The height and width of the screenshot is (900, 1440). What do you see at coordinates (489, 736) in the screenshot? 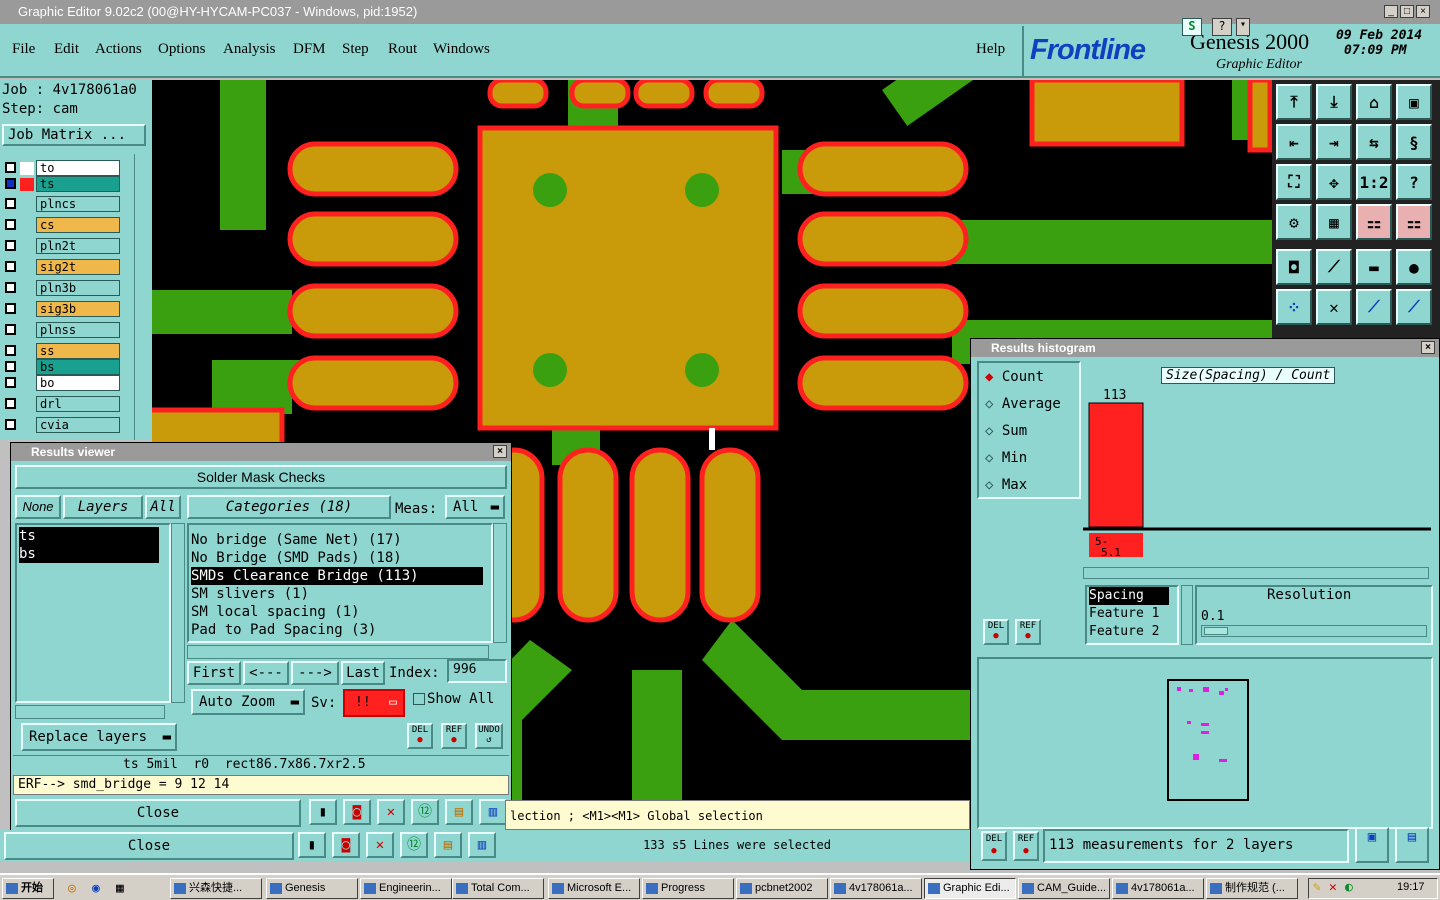
I see `undo-button: UNDO ↺` at bounding box center [489, 736].